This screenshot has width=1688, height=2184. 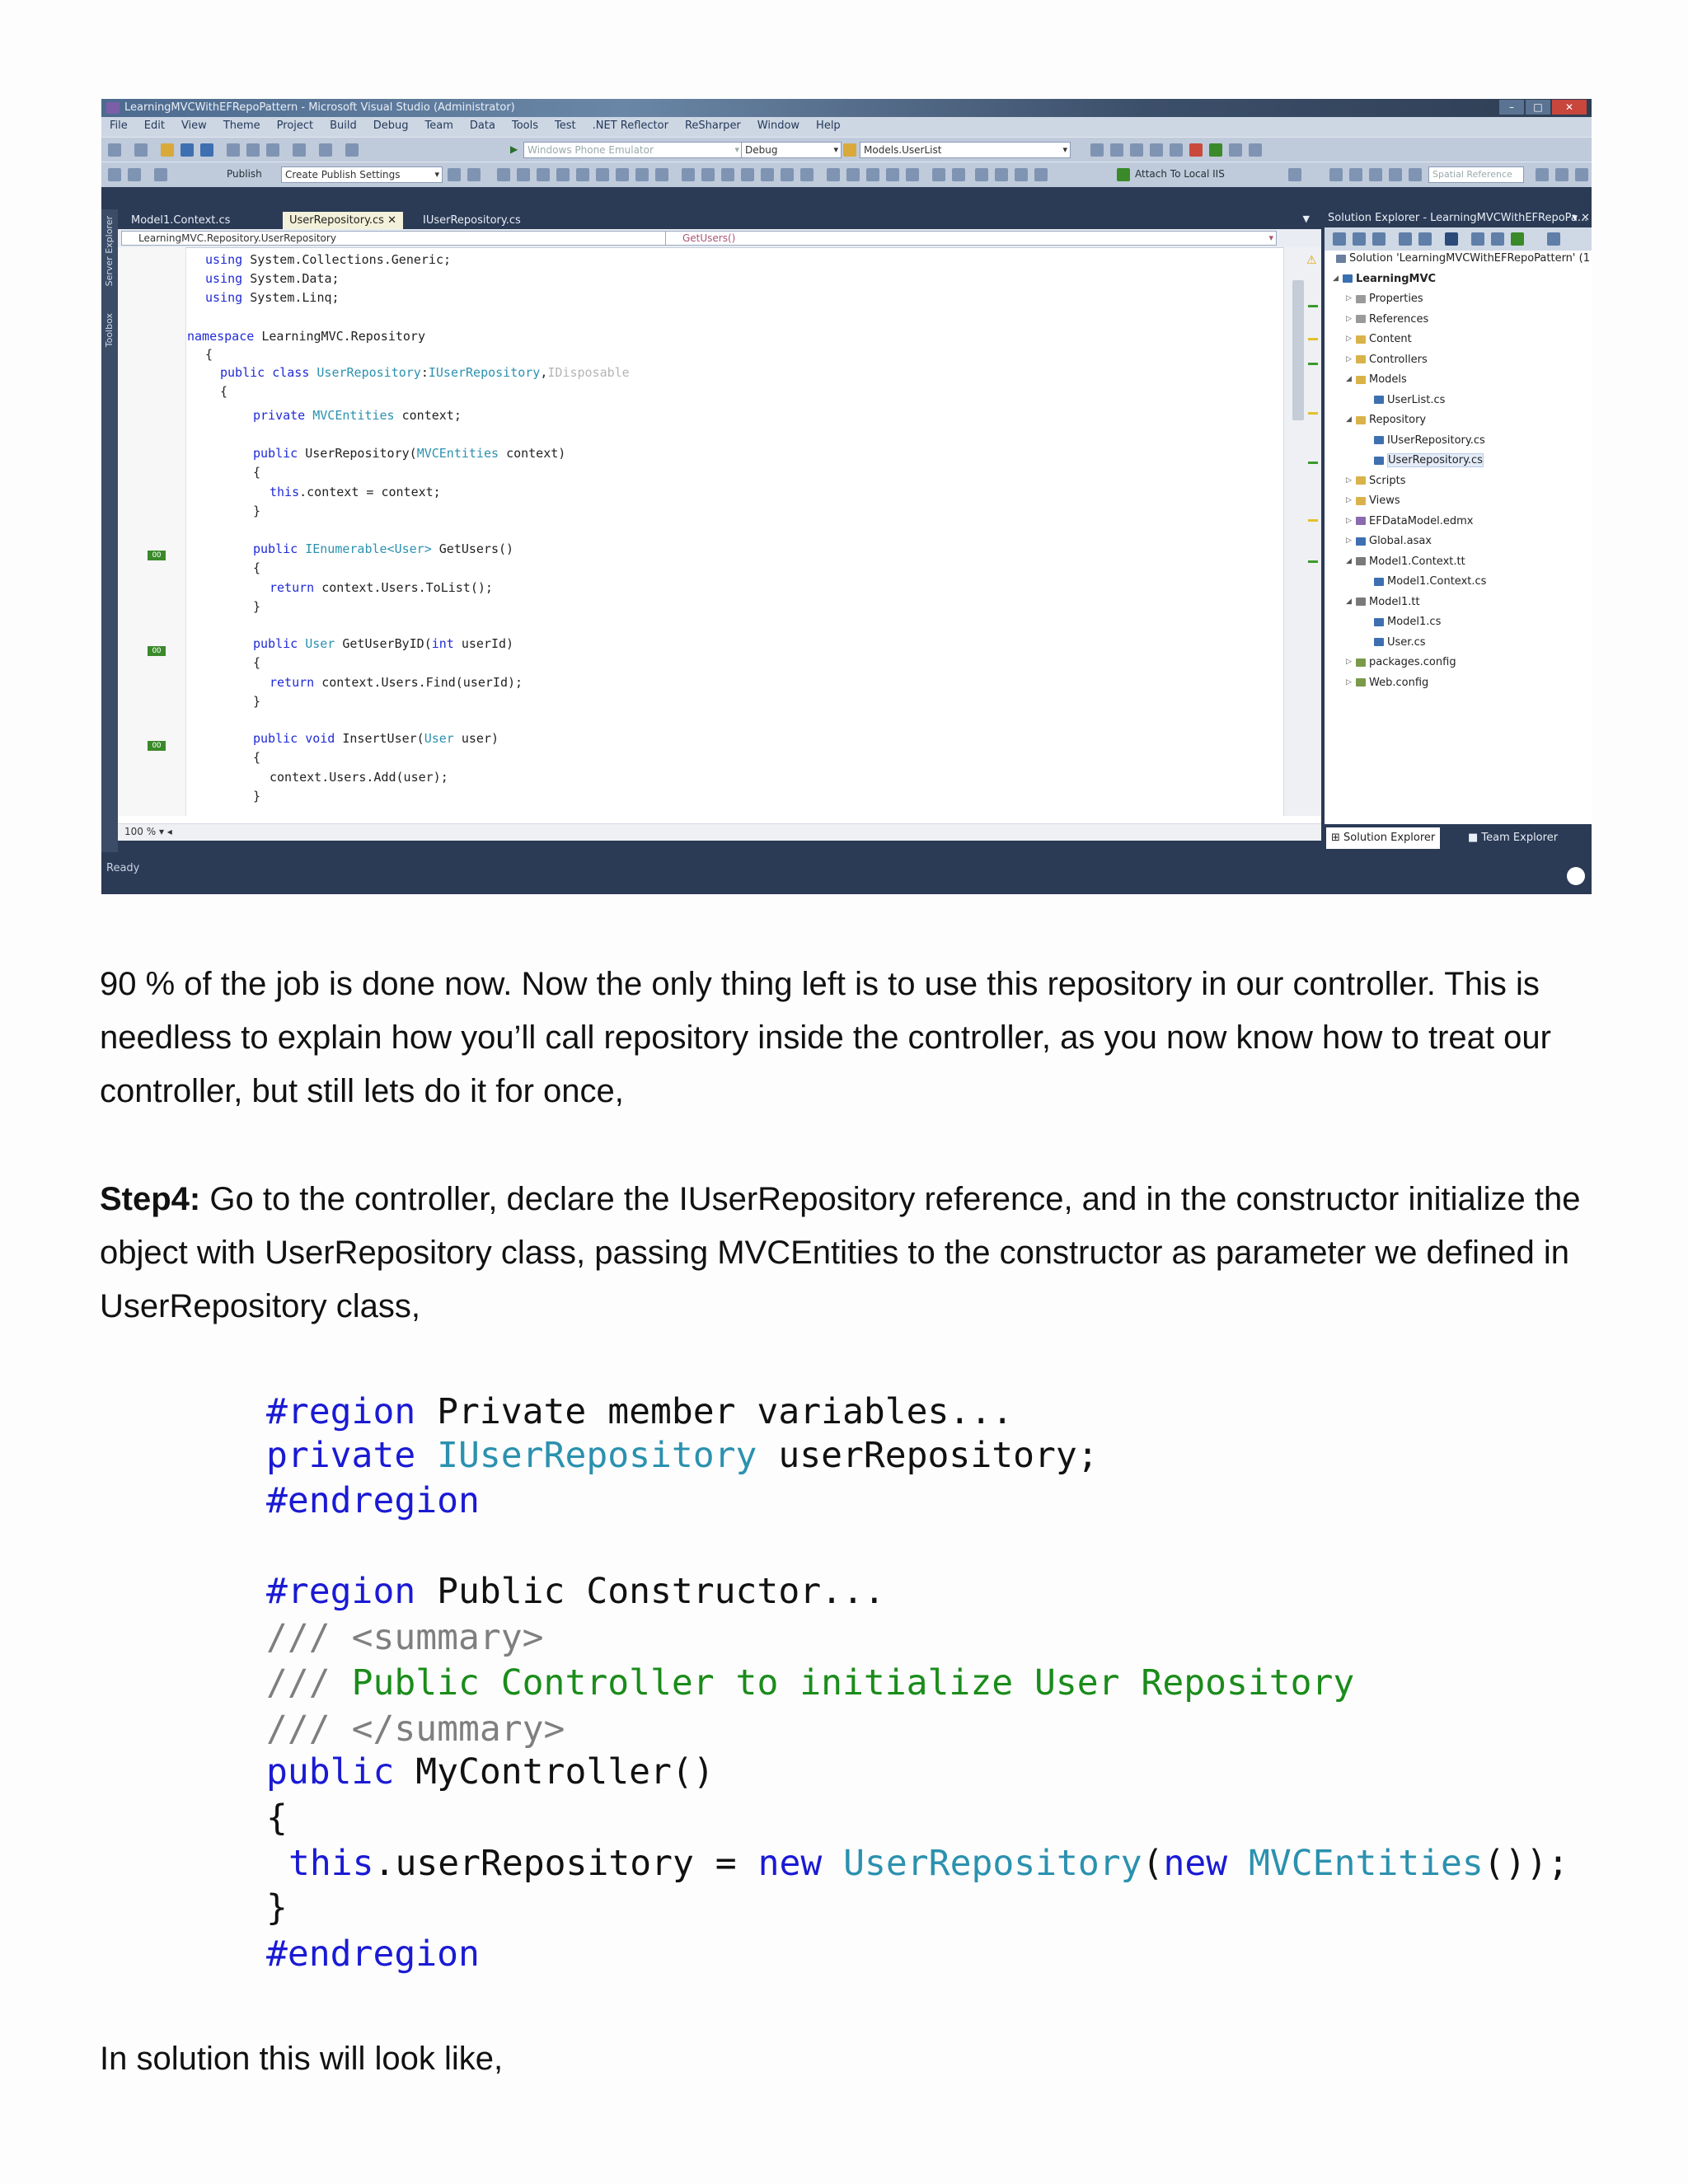 What do you see at coordinates (1041, 174) in the screenshot?
I see `toolbar2-icon-af` at bounding box center [1041, 174].